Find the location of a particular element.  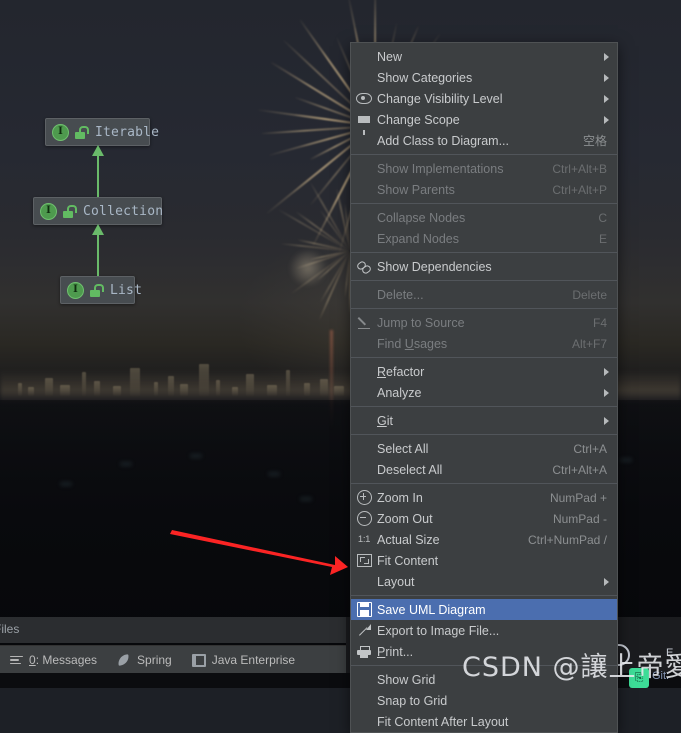

menu-item-label: Actual Size is located at coordinates (408, 539).